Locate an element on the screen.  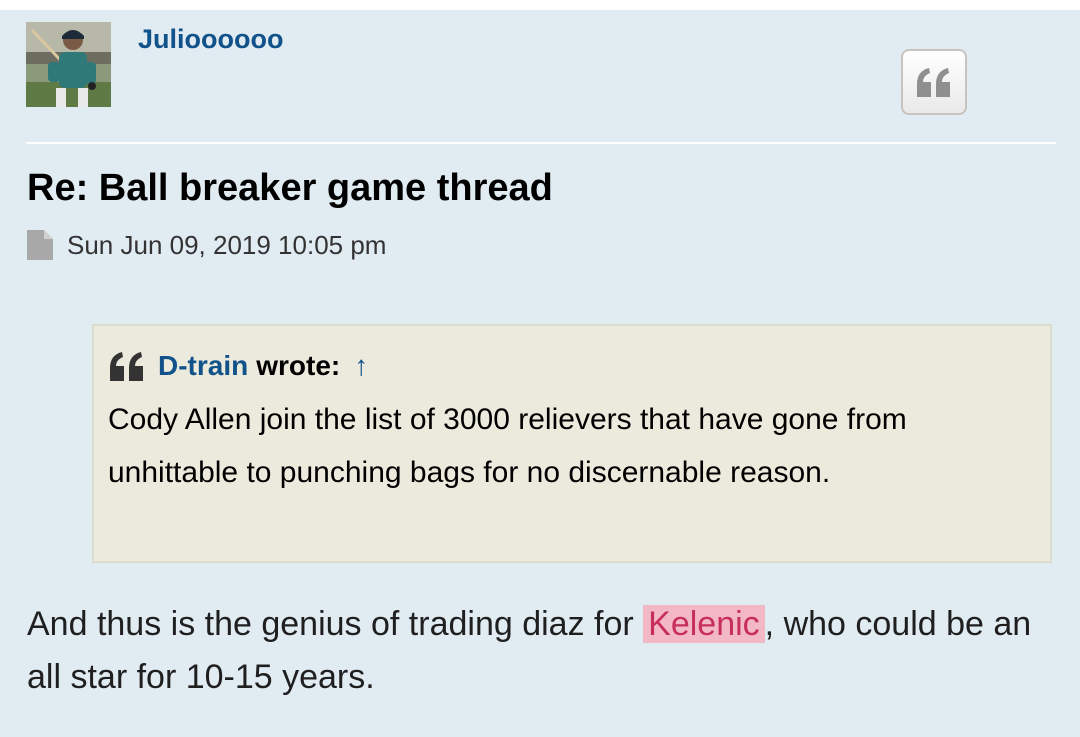
avatar-image is located at coordinates (68, 64).